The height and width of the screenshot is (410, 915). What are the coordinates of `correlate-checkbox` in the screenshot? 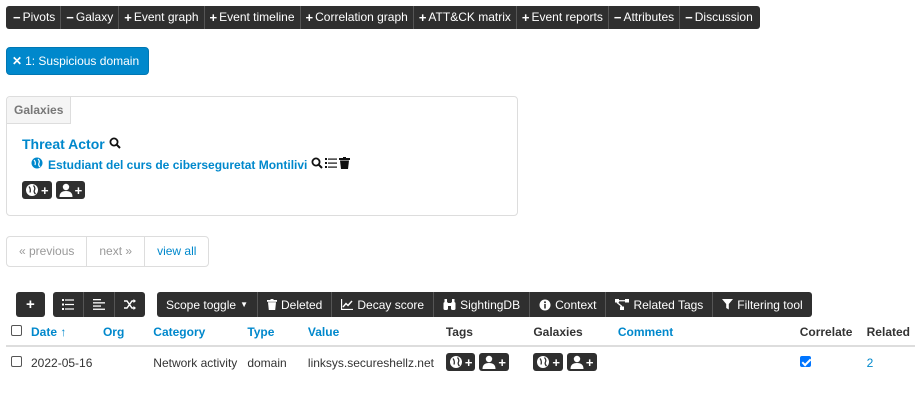 It's located at (805, 361).